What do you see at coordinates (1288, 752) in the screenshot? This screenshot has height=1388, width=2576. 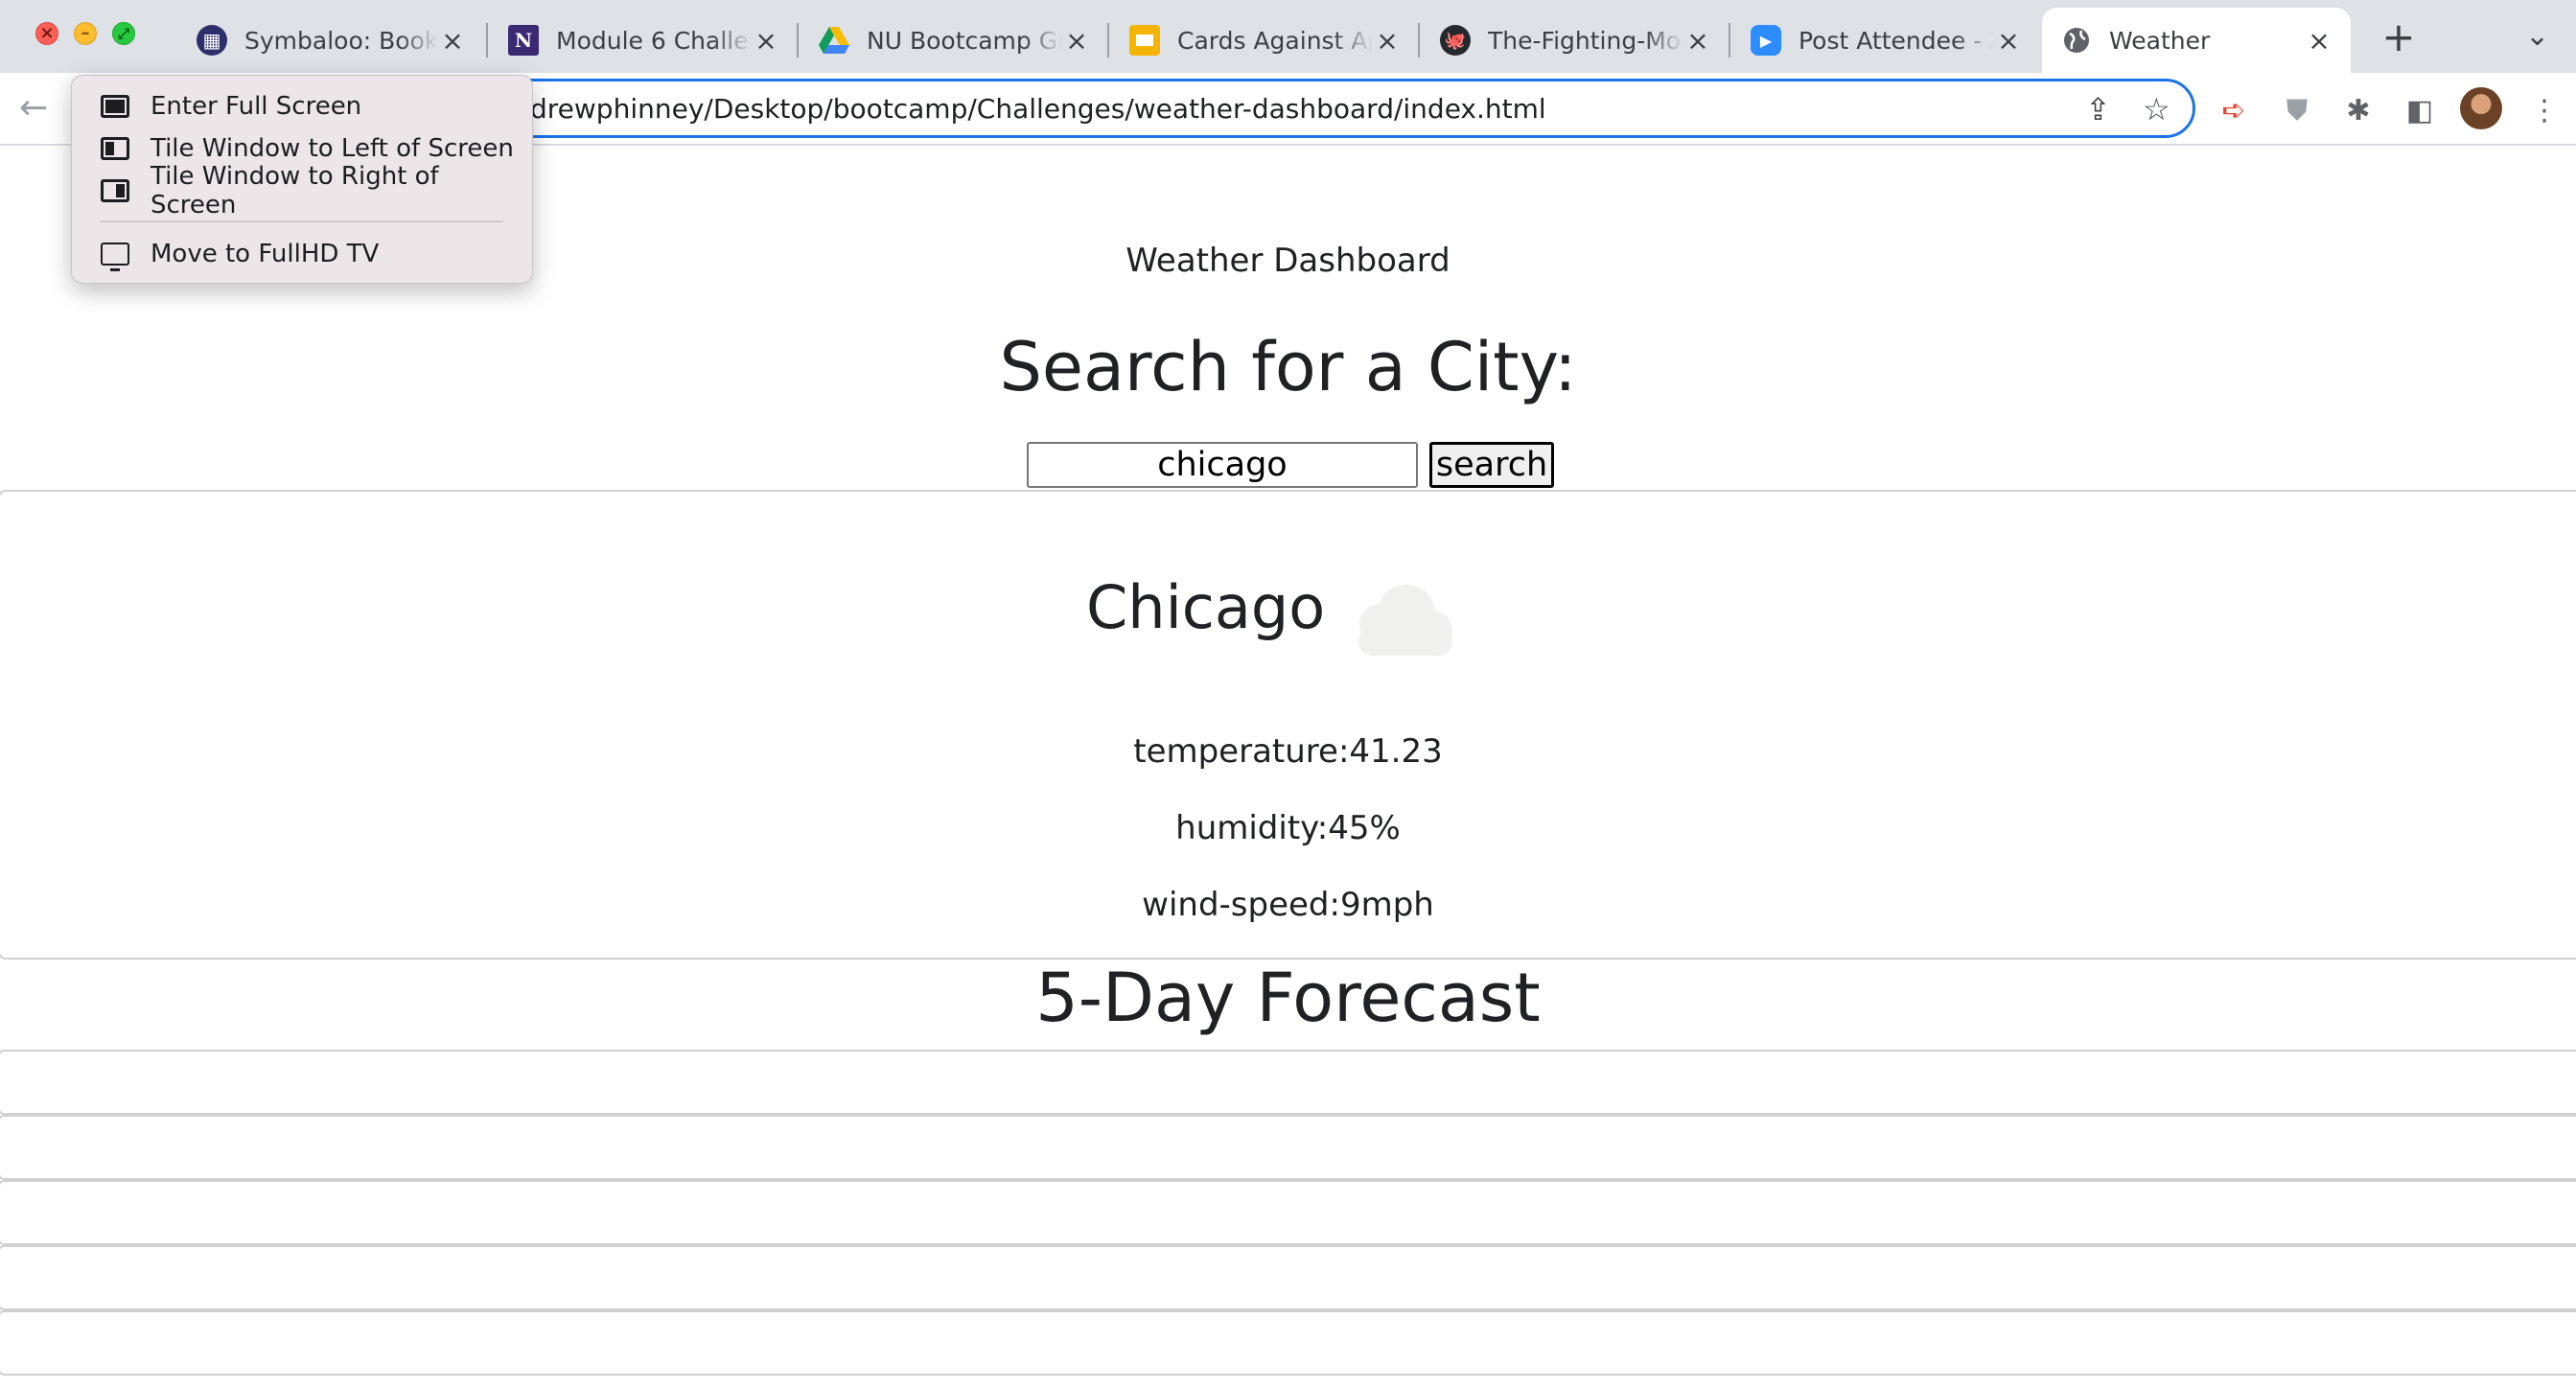 I see `temperature-value: temperature:41.23` at bounding box center [1288, 752].